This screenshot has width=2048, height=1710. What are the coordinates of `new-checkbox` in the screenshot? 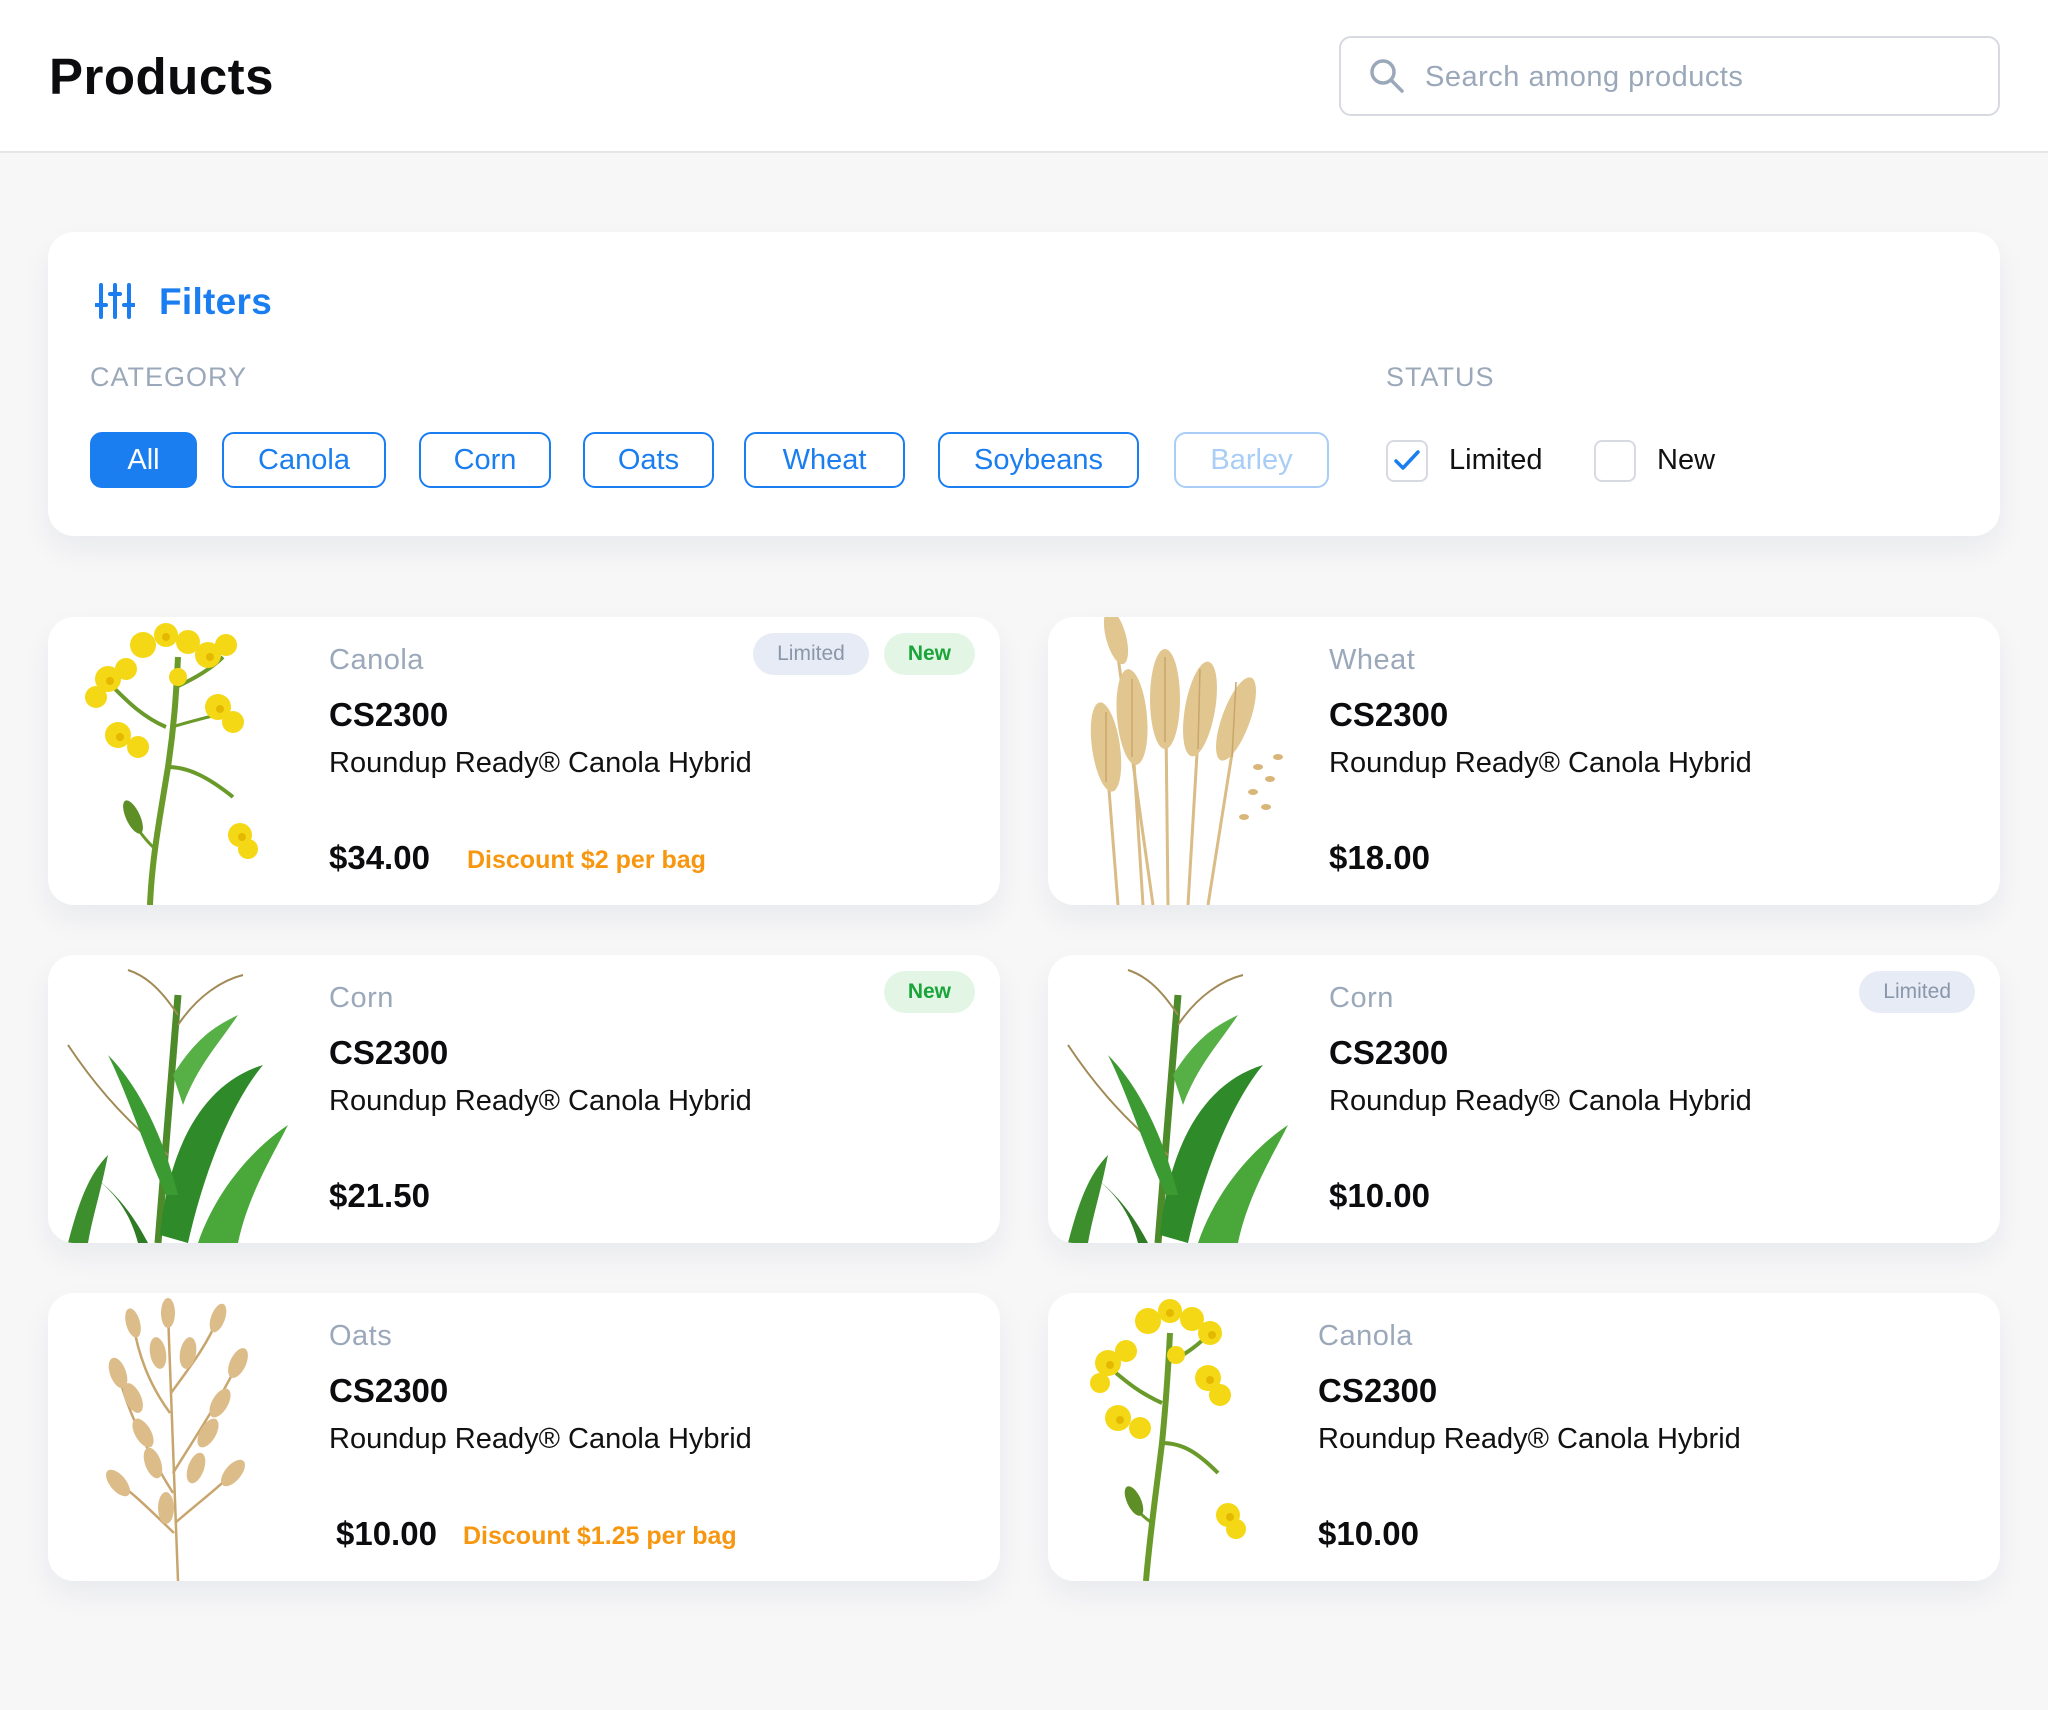 It's located at (1615, 461).